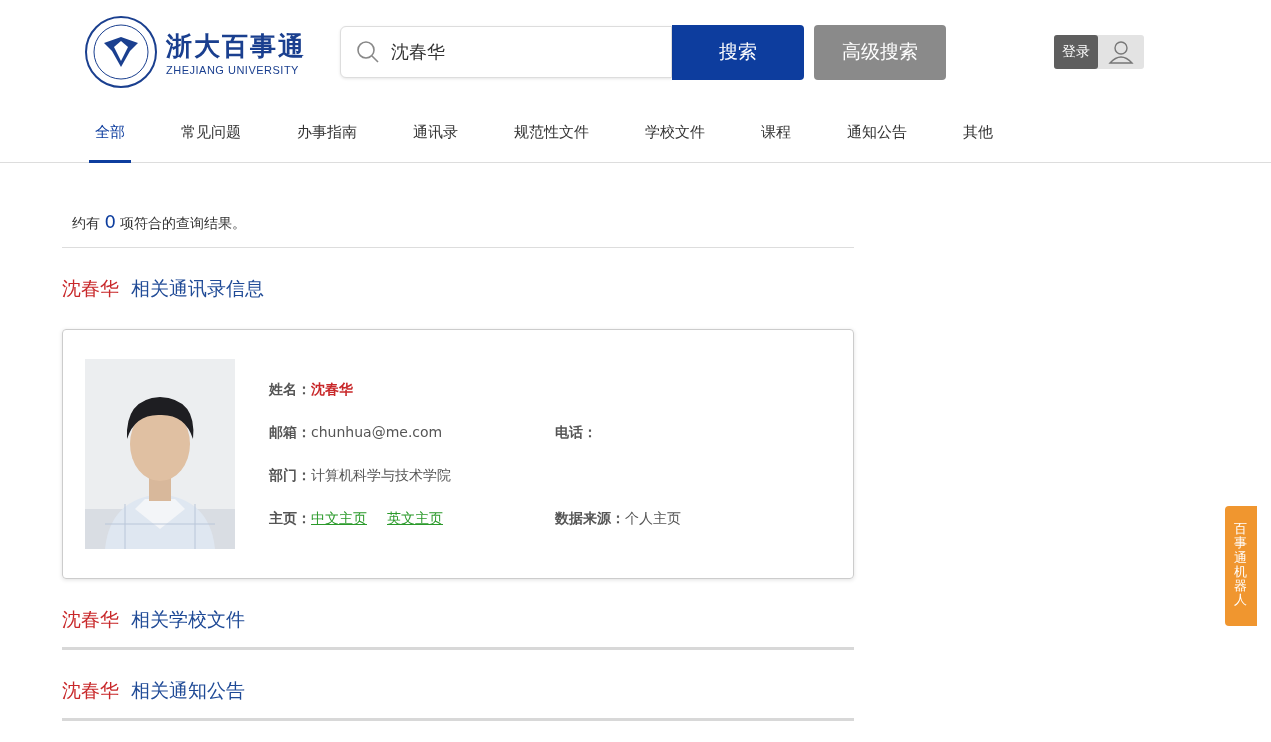 Image resolution: width=1271 pixels, height=742 pixels. What do you see at coordinates (335, 133) in the screenshot?
I see `category-tab: 办事指南` at bounding box center [335, 133].